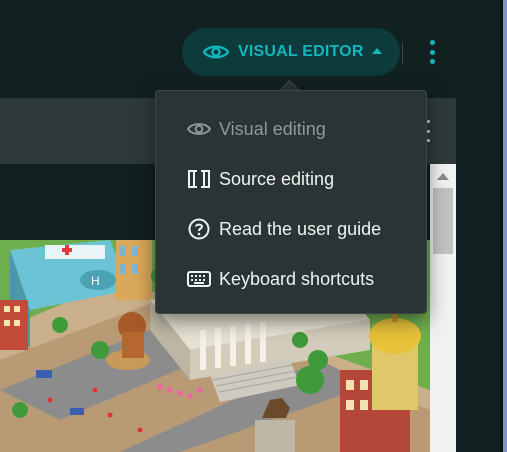 This screenshot has width=507, height=452. Describe the element at coordinates (301, 51) in the screenshot. I see `visual-editor-label: VISUAL EDITOR` at that location.